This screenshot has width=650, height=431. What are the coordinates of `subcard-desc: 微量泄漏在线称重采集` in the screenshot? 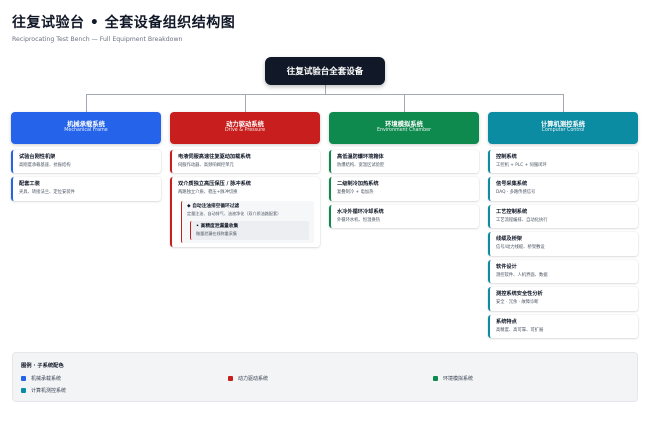 It's located at (216, 234).